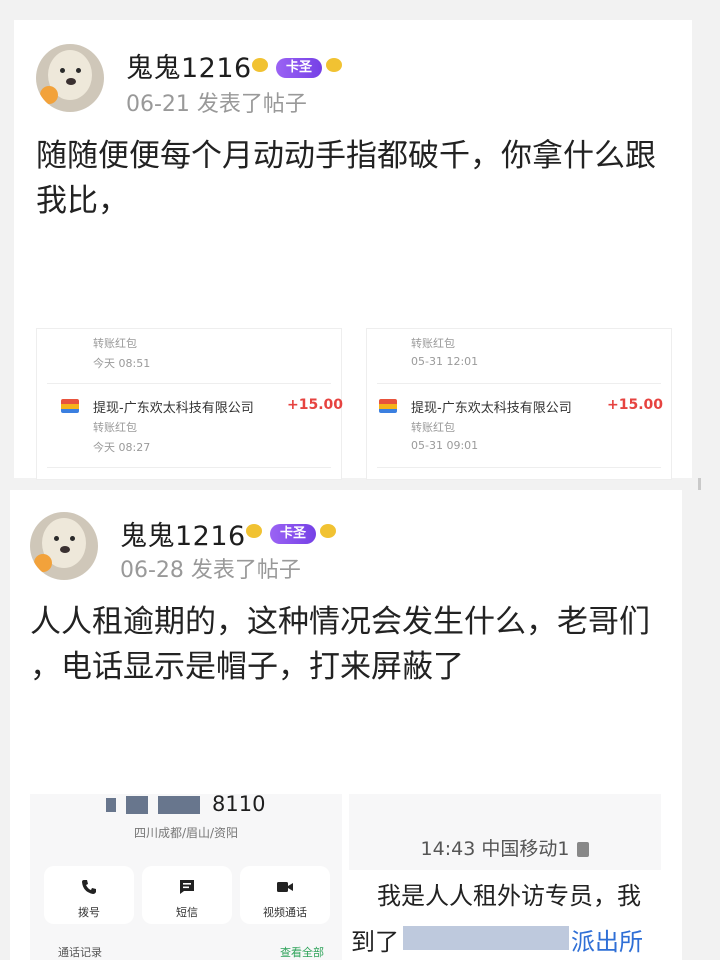 The height and width of the screenshot is (960, 720). Describe the element at coordinates (239, 805) in the screenshot. I see `phone-number-tail: 8110` at that location.